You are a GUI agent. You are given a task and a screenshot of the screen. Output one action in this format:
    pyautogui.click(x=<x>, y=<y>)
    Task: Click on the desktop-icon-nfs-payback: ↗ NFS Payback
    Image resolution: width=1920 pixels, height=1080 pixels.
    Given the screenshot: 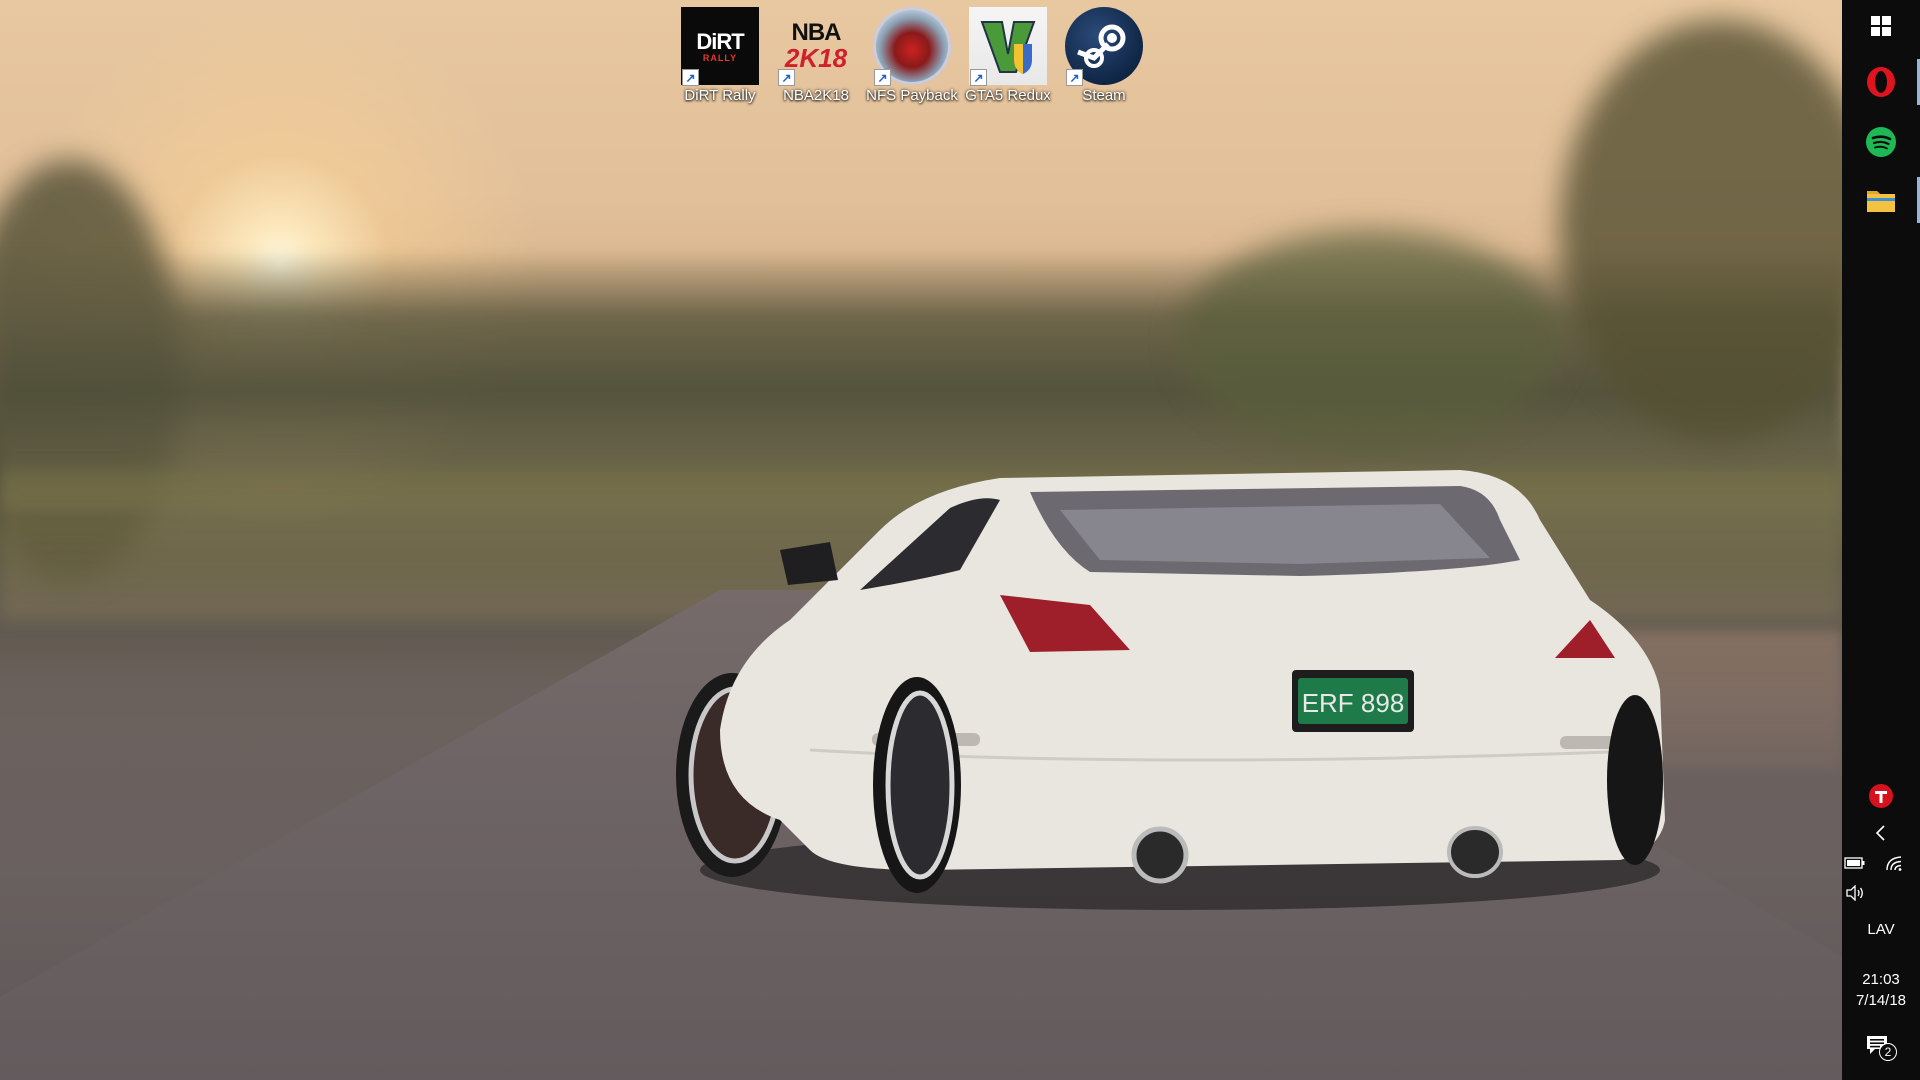 What is the action you would take?
    pyautogui.click(x=912, y=58)
    